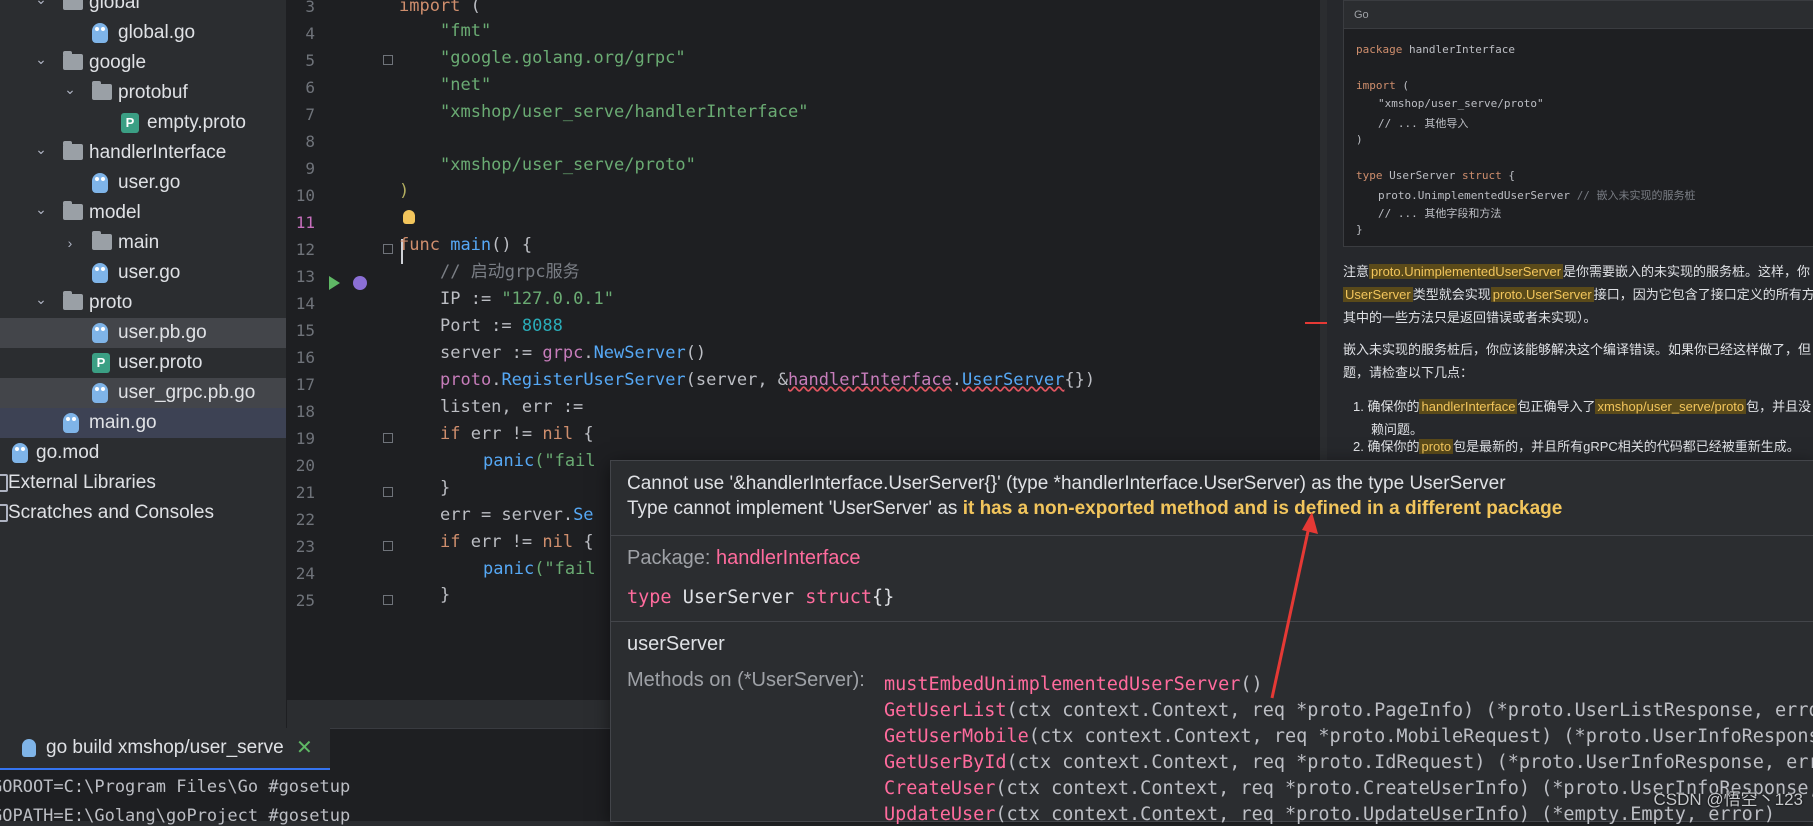  I want to click on tree-item-label: go.mod, so click(68, 452).